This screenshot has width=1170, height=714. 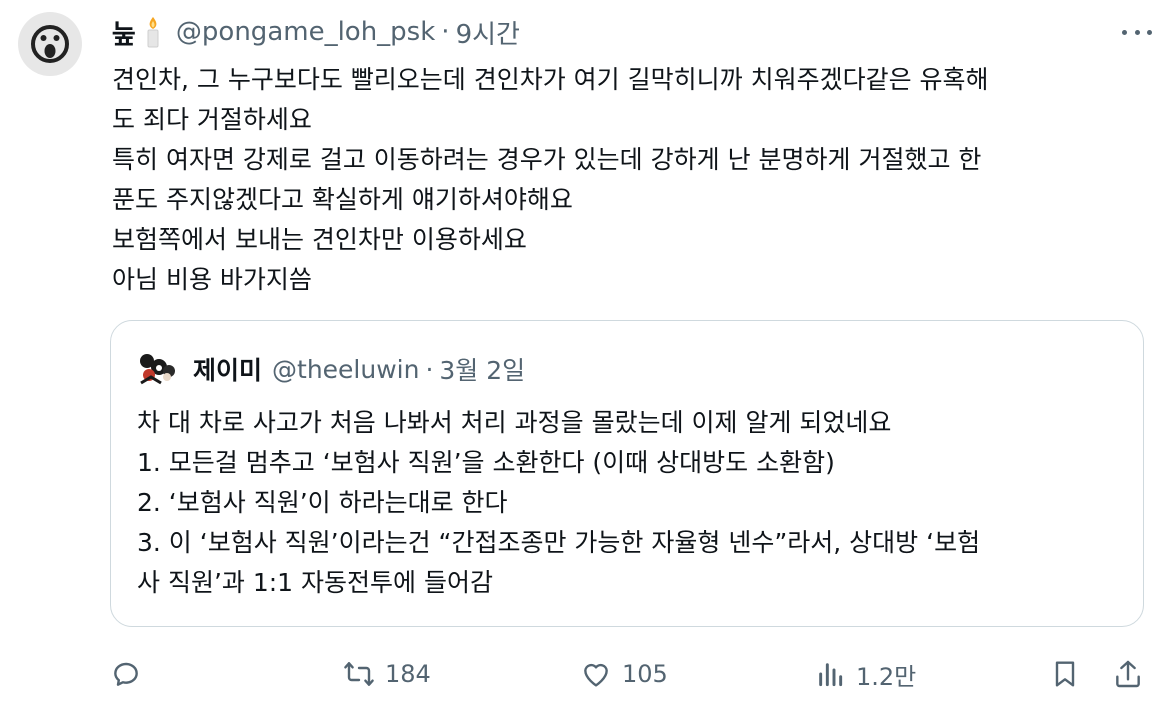 I want to click on reply-button, so click(x=126, y=674).